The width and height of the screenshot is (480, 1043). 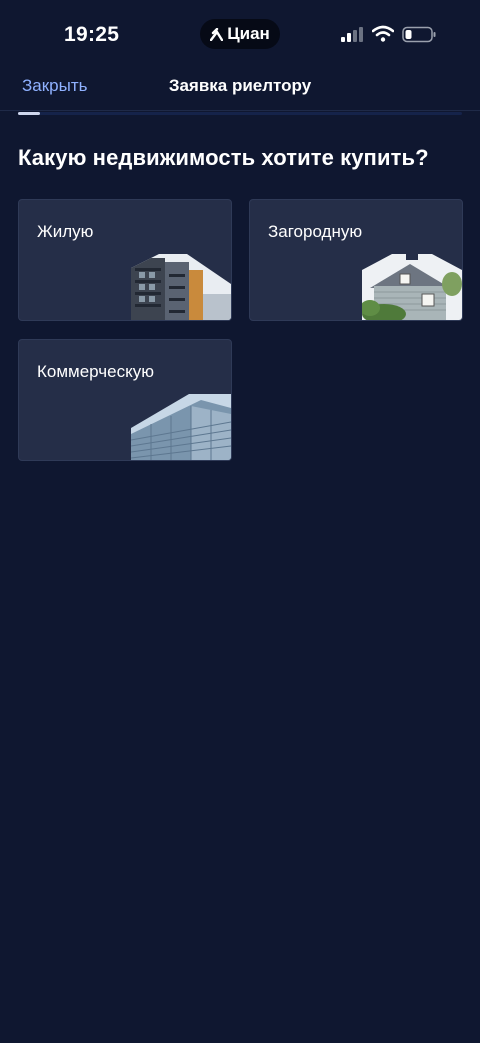 I want to click on page-title: Заявка риелтору, so click(x=240, y=85).